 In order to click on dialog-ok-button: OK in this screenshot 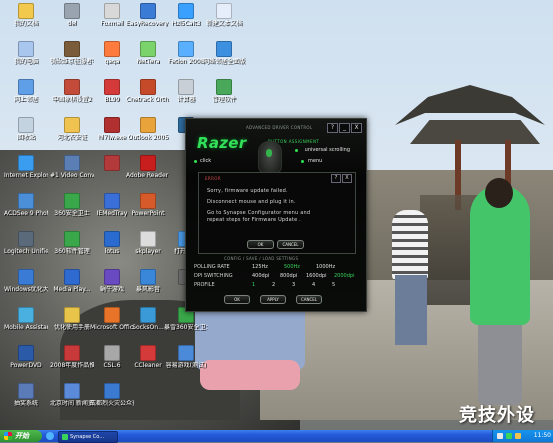, I will do `click(260, 244)`.